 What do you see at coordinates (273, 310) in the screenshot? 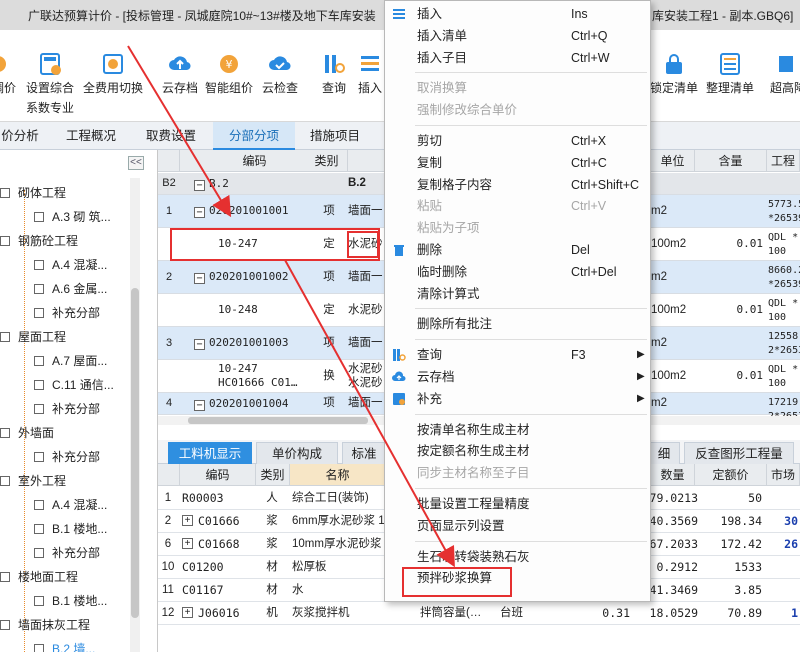
I see `code-cell: 10-248` at bounding box center [273, 310].